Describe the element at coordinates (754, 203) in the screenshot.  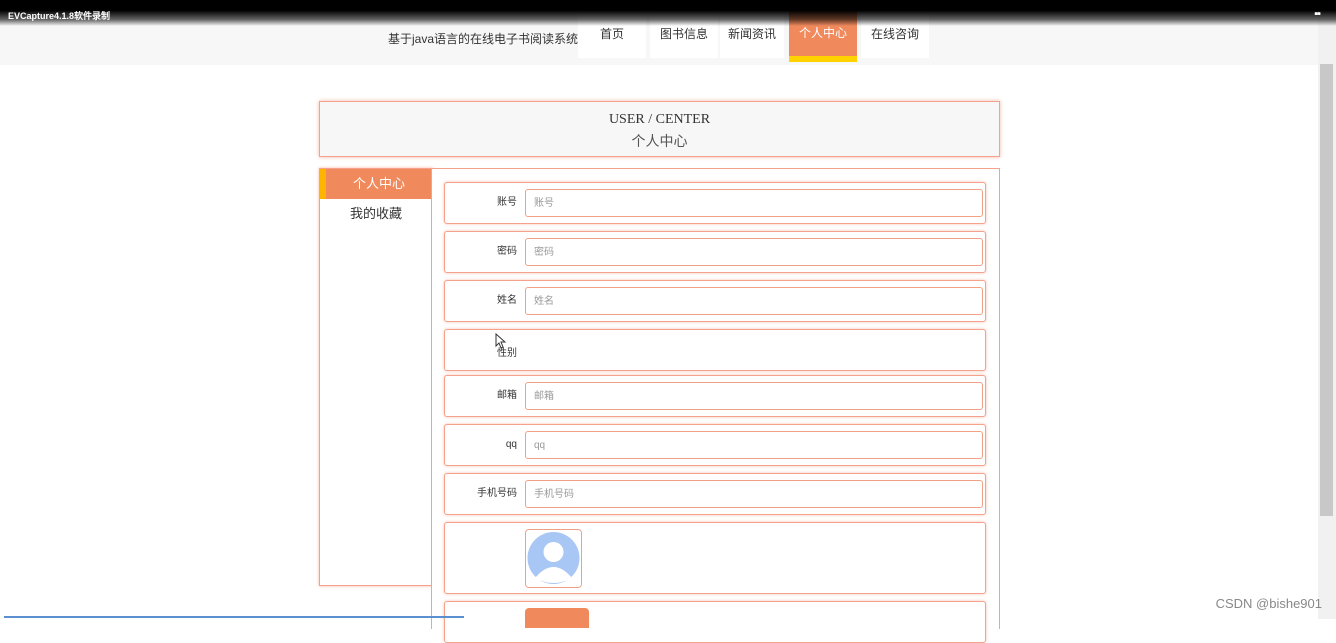
I see `account-input` at that location.